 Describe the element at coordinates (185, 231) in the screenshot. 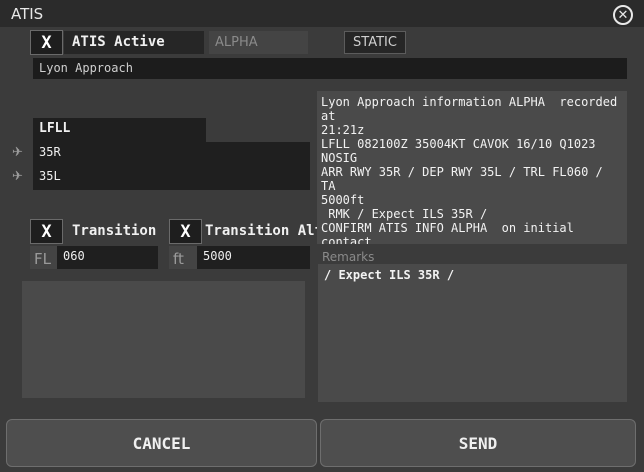

I see `transition-altitude-checkbox: X` at that location.